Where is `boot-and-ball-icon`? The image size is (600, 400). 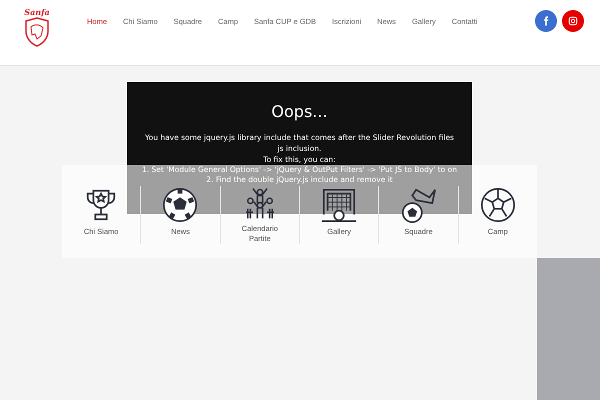 boot-and-ball-icon is located at coordinates (418, 205).